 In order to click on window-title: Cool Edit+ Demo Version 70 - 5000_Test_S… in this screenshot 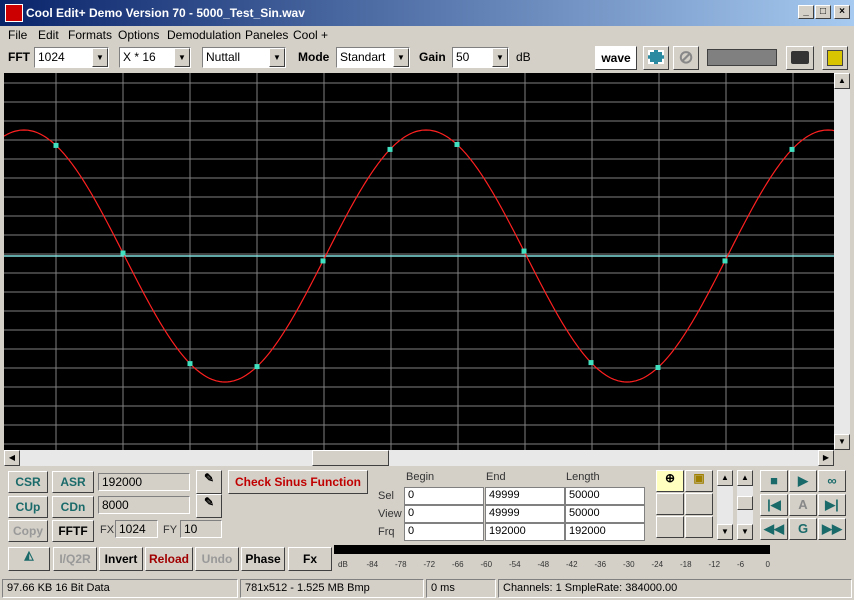, I will do `click(165, 13)`.